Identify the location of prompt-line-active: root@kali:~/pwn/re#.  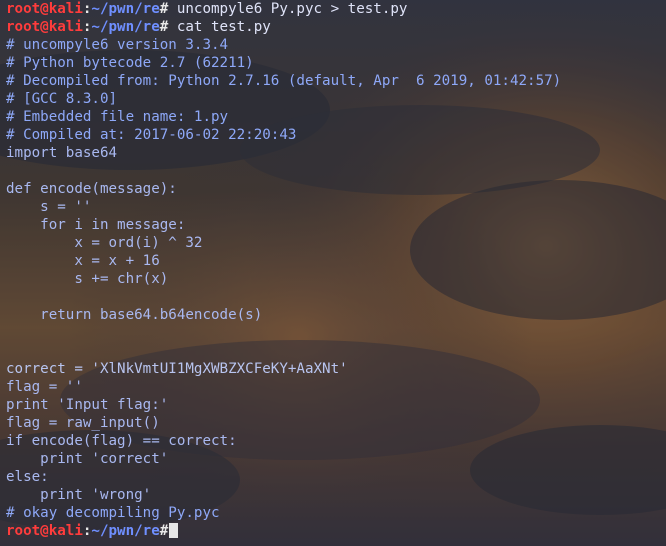
(336, 531).